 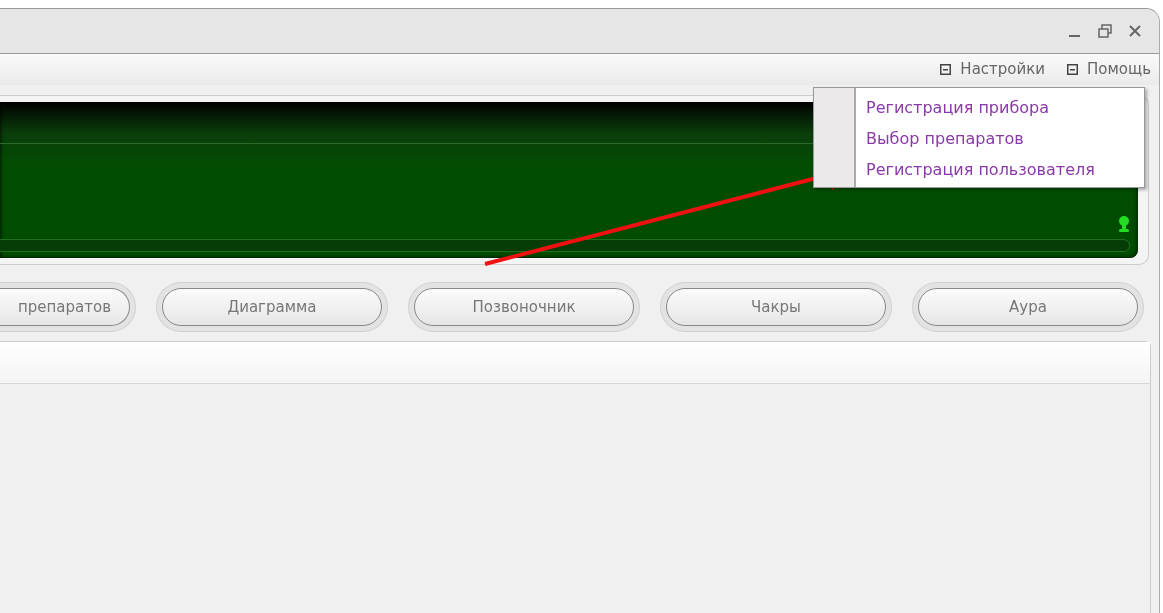 What do you see at coordinates (945, 138) in the screenshot?
I see `dropdown-item: Выбор препаратов` at bounding box center [945, 138].